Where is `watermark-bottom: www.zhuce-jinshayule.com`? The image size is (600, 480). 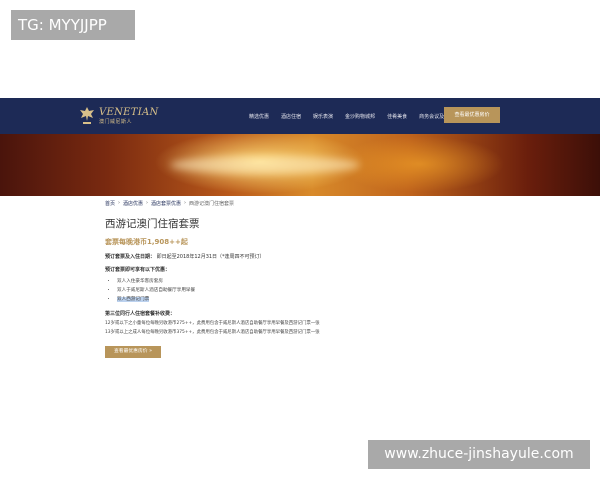
watermark-bottom: www.zhuce-jinshayule.com is located at coordinates (479, 454).